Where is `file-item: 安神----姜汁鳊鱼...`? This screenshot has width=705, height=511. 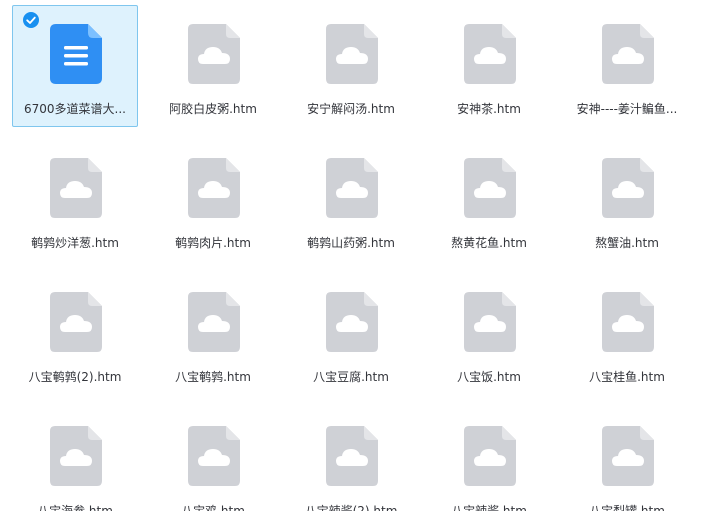 file-item: 安神----姜汁鳊鱼... is located at coordinates (627, 66).